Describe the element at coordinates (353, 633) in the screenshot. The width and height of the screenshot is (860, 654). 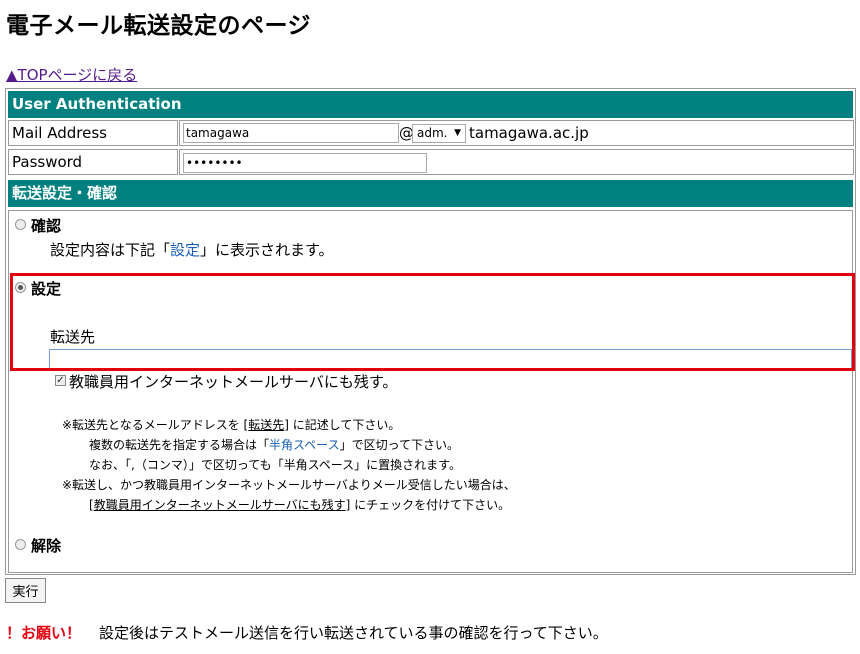
I see `warning-text: 設定後はテストメール送信を行い転送されている事の確認を行って下さい。` at that location.